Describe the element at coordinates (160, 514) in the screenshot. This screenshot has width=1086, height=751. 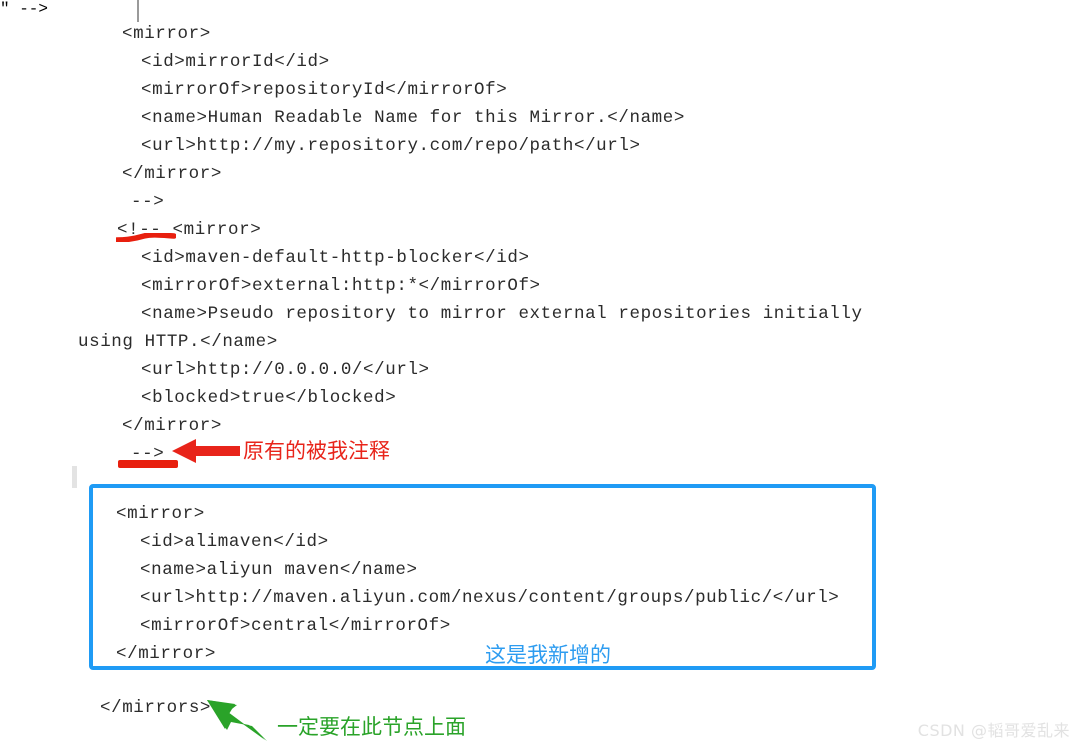
I see `highlight-code-line: <mirror>` at that location.